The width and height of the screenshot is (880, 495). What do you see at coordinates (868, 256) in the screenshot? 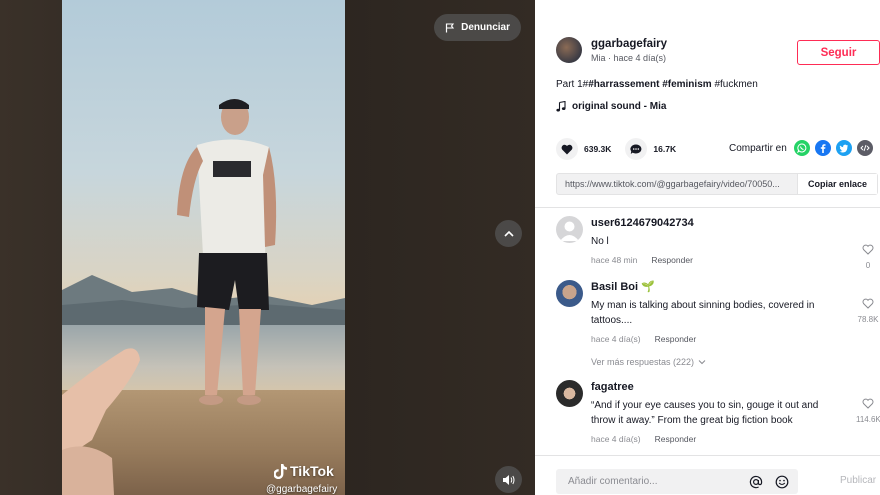
I see `comment-like-button: 0` at bounding box center [868, 256].